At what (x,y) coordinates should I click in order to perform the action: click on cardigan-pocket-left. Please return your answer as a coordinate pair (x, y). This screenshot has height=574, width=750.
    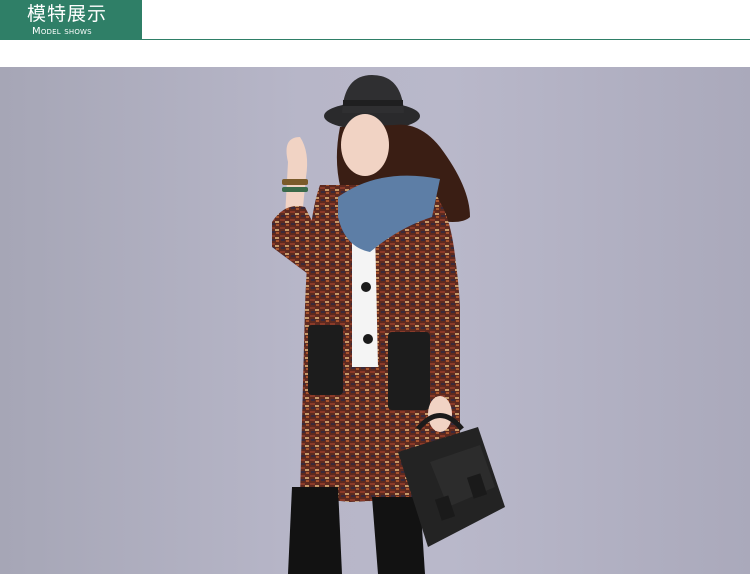
    Looking at the image, I should click on (325, 360).